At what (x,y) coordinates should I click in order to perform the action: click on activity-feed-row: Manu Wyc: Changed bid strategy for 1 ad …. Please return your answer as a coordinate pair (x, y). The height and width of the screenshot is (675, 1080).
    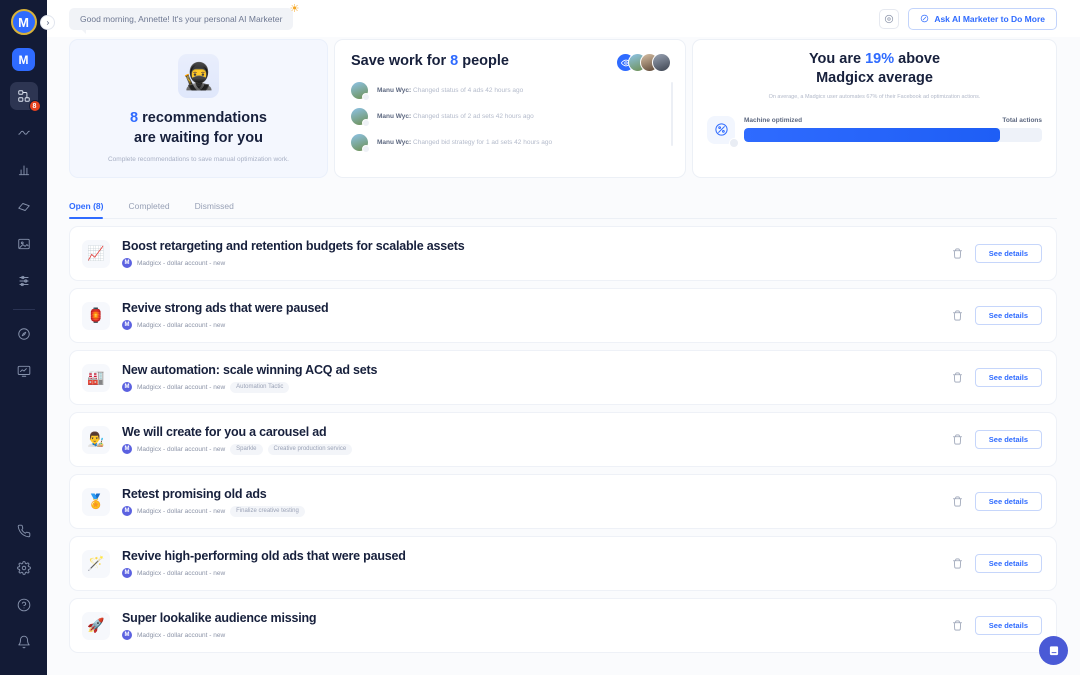
    Looking at the image, I should click on (511, 143).